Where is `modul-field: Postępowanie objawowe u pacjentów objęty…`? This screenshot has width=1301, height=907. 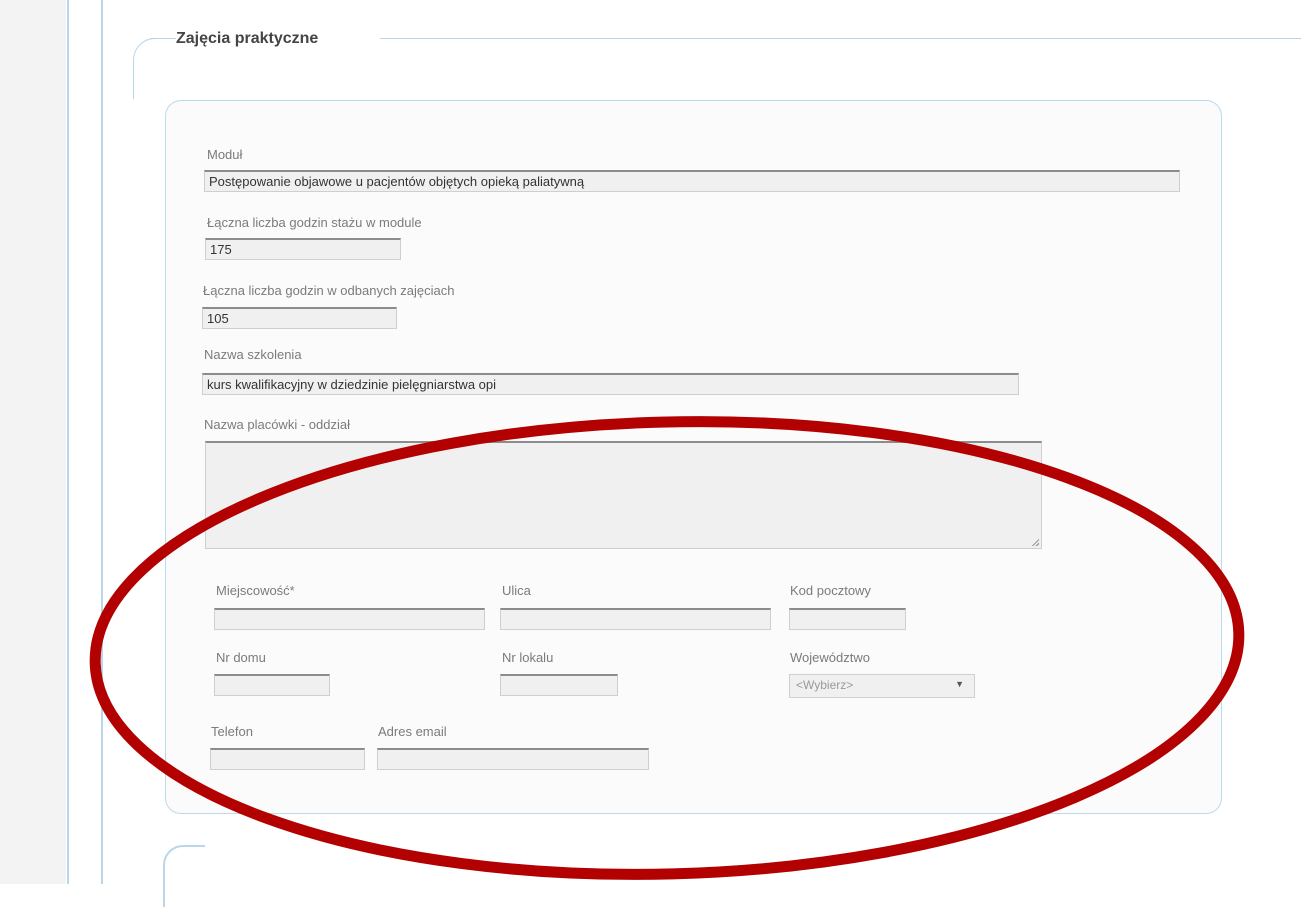 modul-field: Postępowanie objawowe u pacjentów objęty… is located at coordinates (692, 181).